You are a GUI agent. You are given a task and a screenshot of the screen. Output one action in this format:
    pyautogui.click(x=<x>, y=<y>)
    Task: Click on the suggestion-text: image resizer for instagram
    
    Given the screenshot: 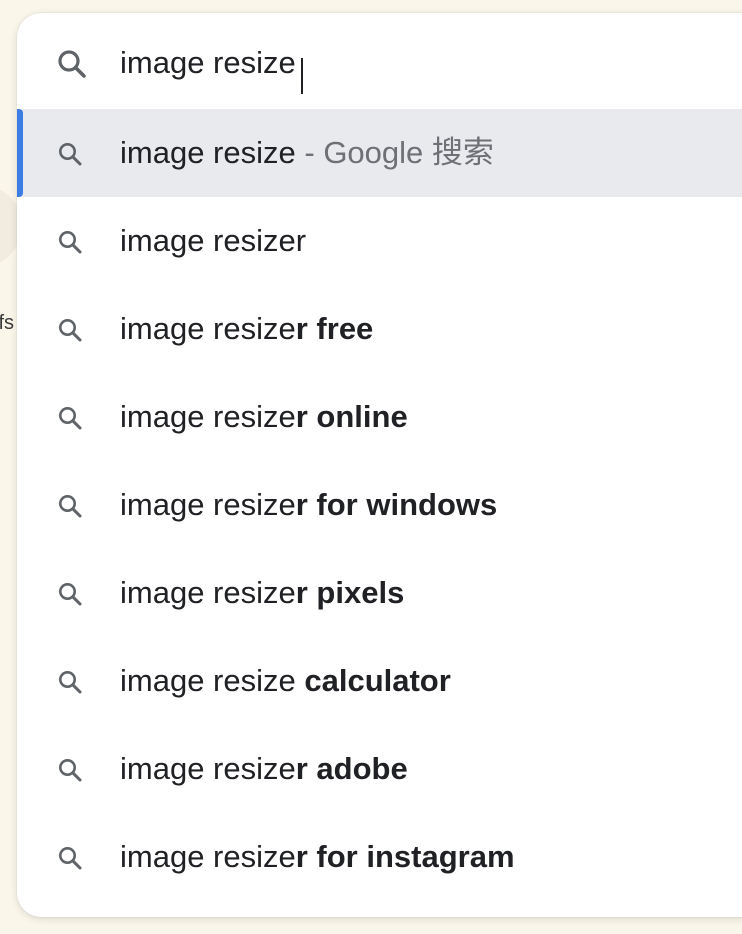 What is the action you would take?
    pyautogui.click(x=317, y=857)
    